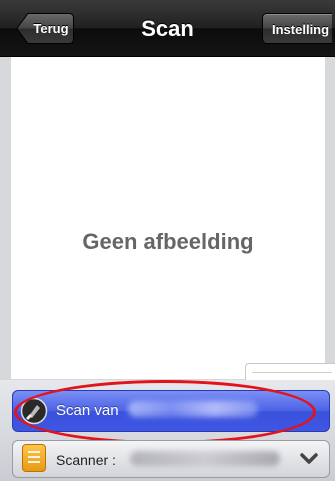 The height and width of the screenshot is (481, 335). Describe the element at coordinates (51, 28) in the screenshot. I see `back-button-label: Terug` at that location.